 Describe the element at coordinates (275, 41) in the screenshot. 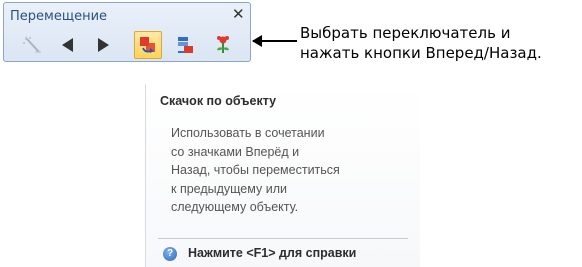

I see `callout-arrow-line` at that location.